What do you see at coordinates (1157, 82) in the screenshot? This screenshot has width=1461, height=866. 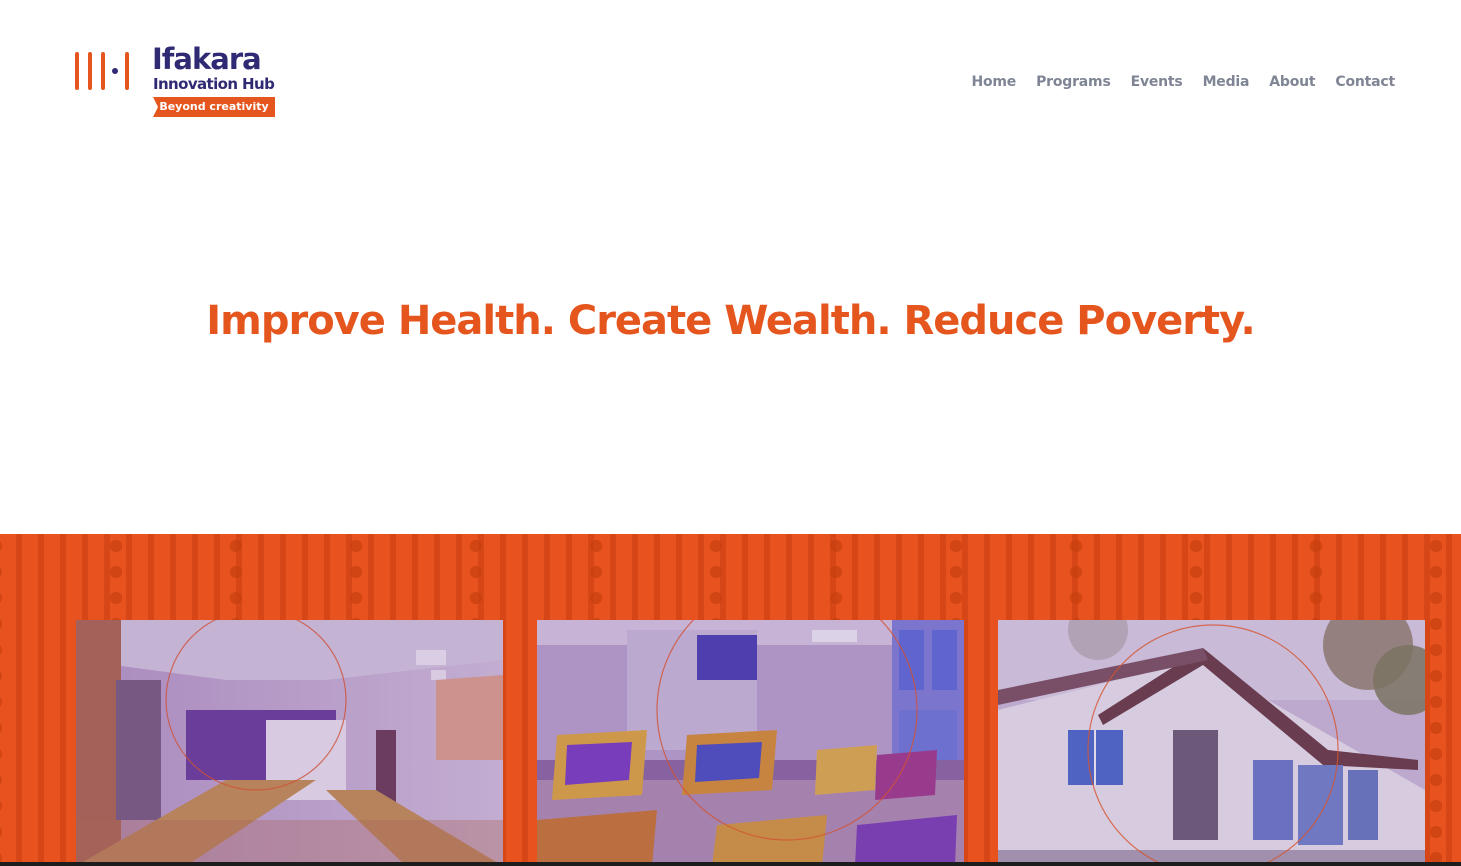 I see `nav-events: Events` at bounding box center [1157, 82].